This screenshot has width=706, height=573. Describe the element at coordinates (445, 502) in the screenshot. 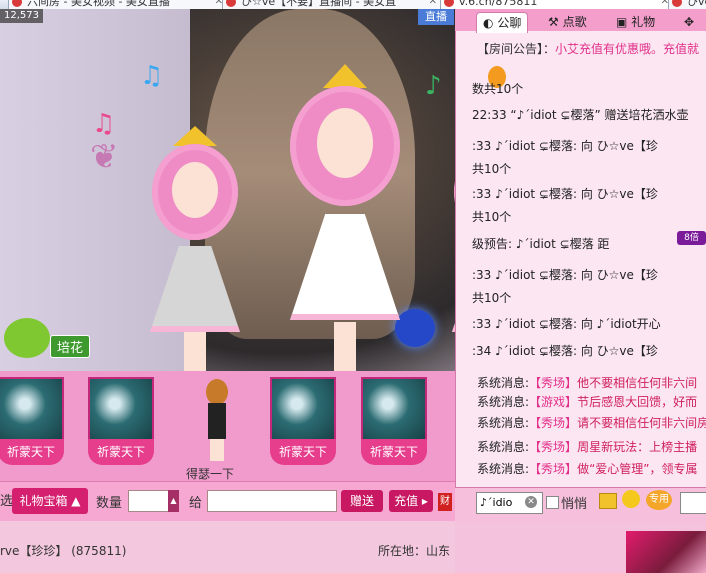

I see `wealth-button: 财` at that location.